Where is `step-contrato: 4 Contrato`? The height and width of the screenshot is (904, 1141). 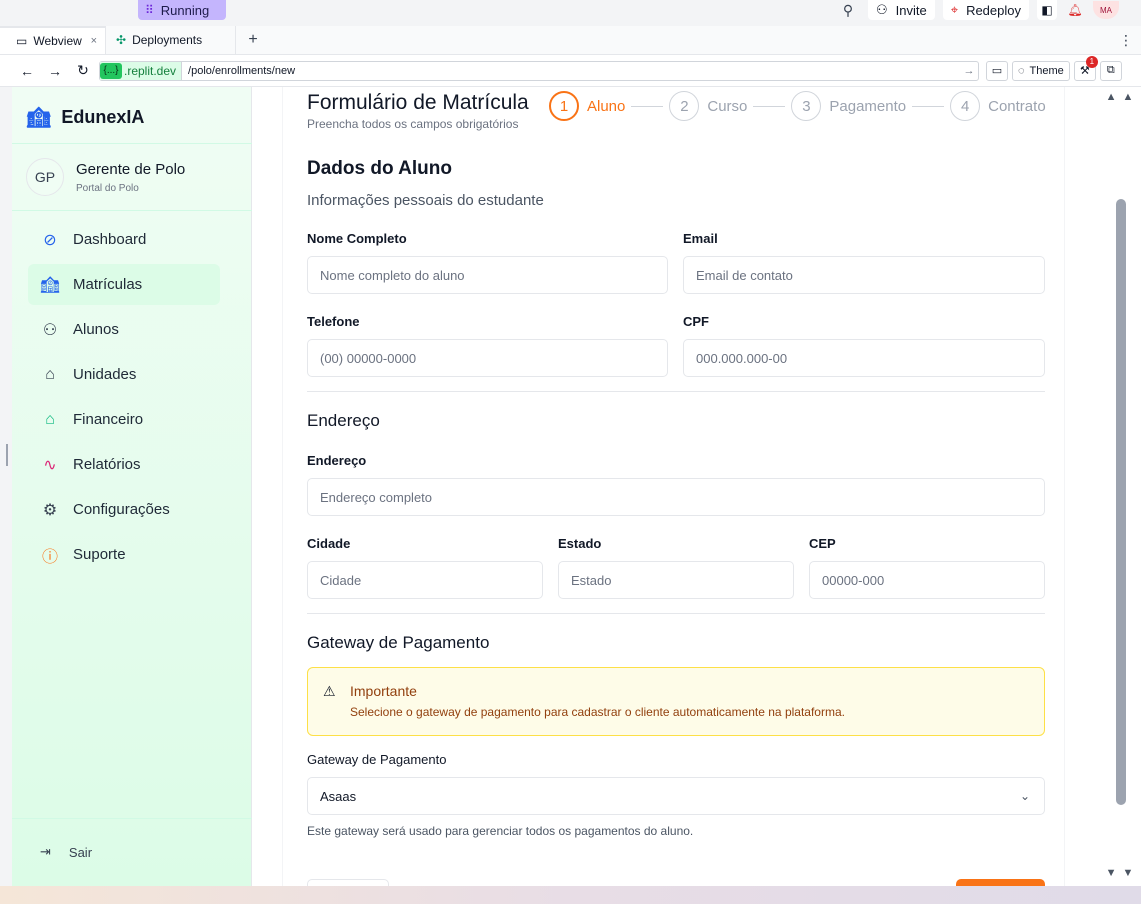
step-contrato: 4 Contrato is located at coordinates (998, 106).